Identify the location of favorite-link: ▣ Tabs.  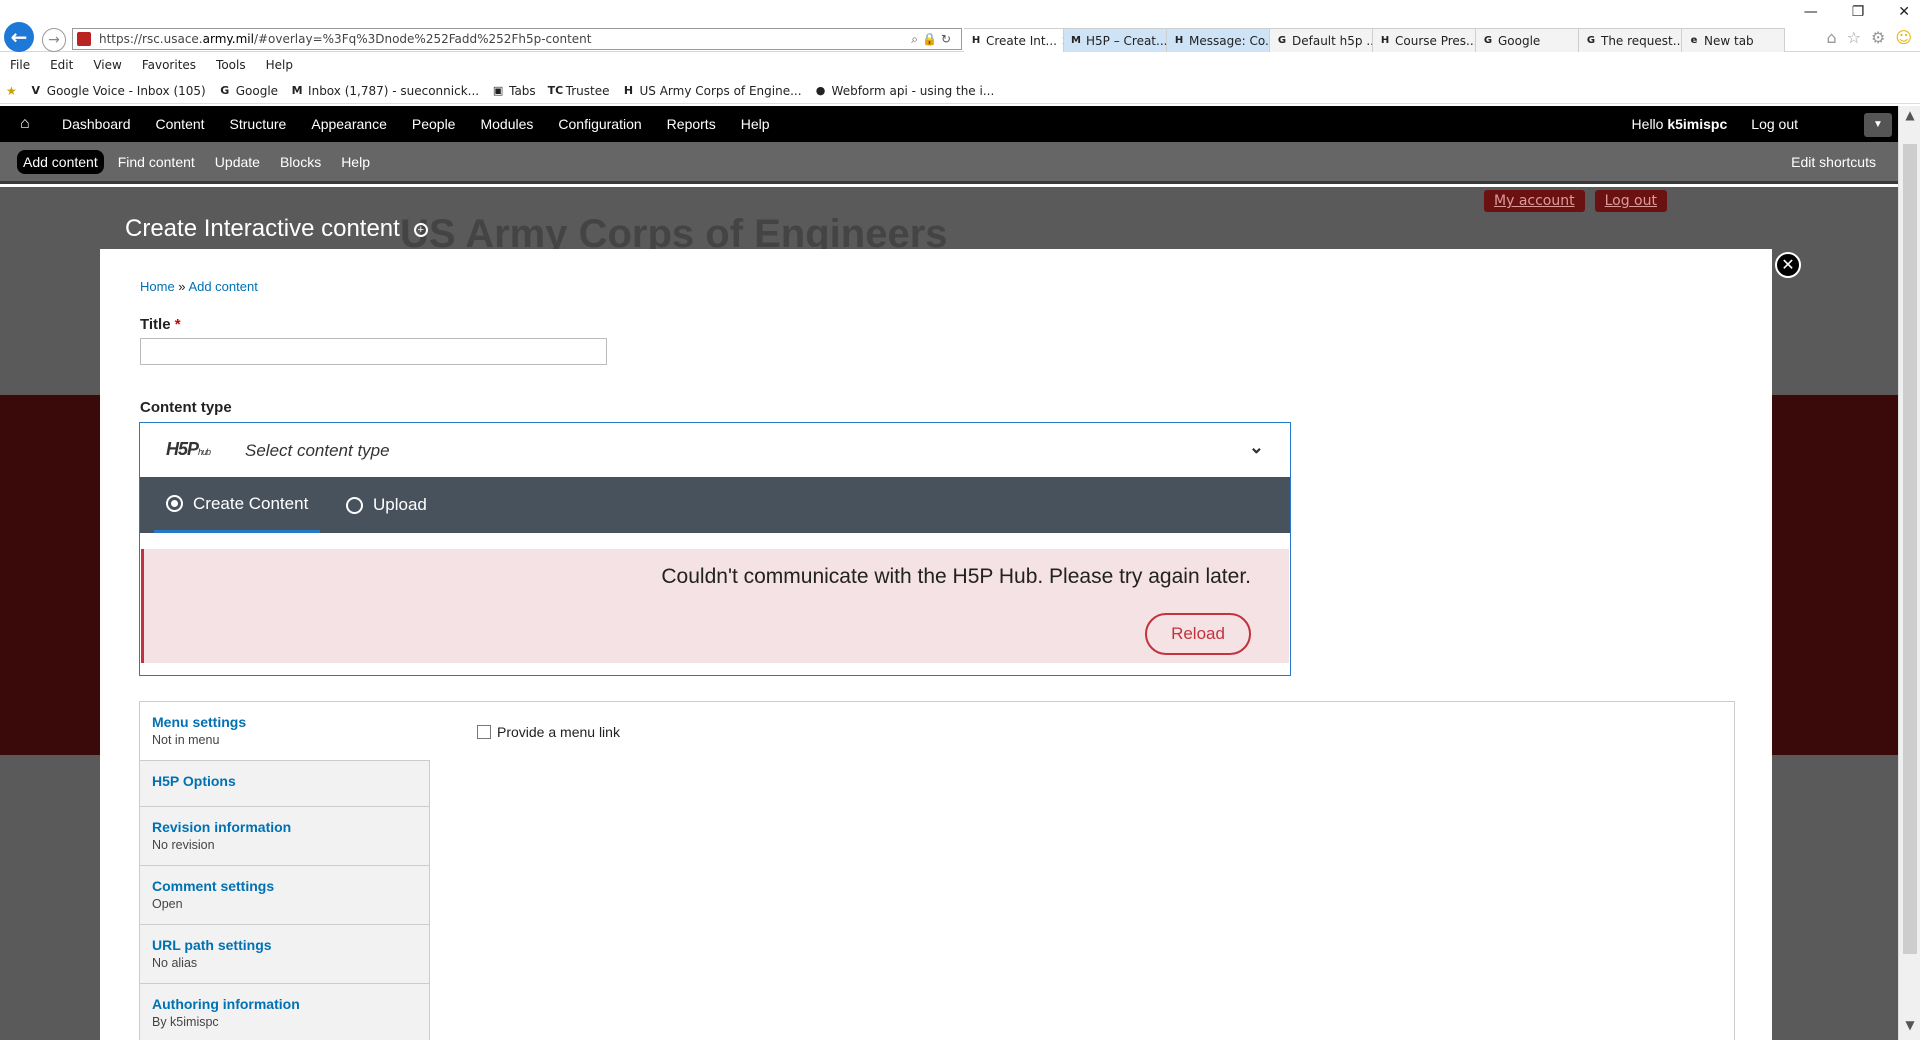
(513, 90).